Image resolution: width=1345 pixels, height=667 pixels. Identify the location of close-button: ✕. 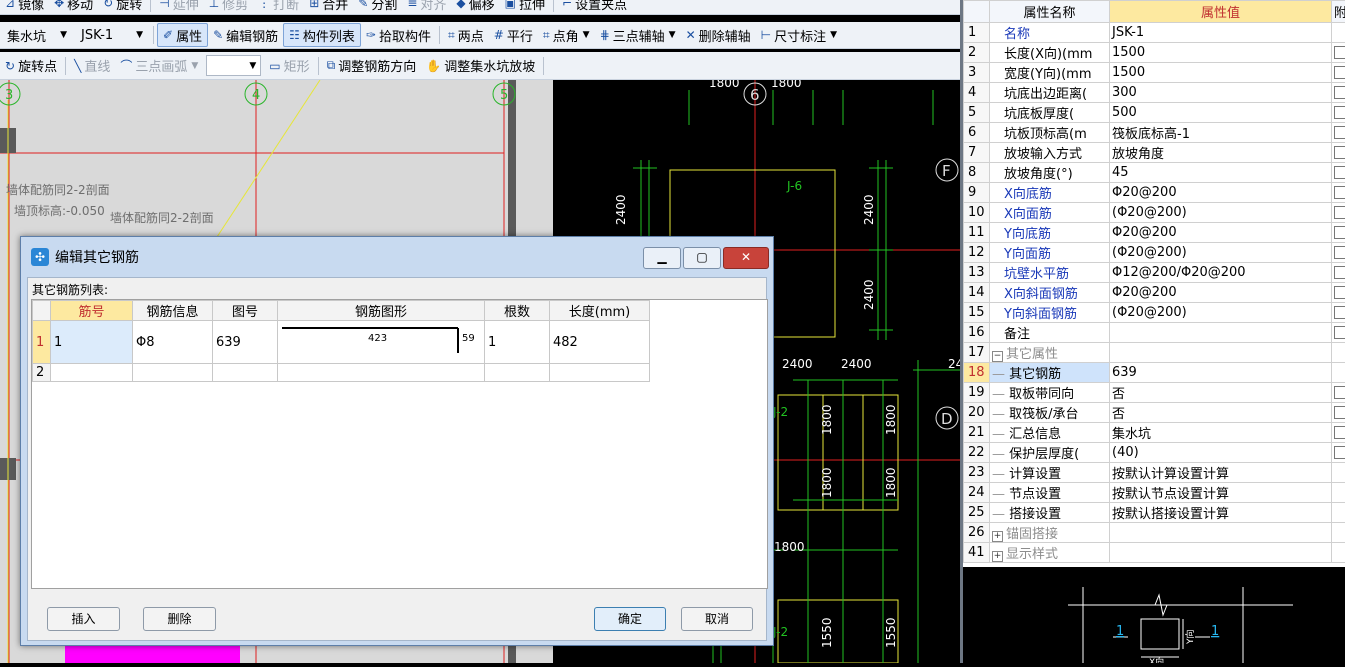
(746, 258).